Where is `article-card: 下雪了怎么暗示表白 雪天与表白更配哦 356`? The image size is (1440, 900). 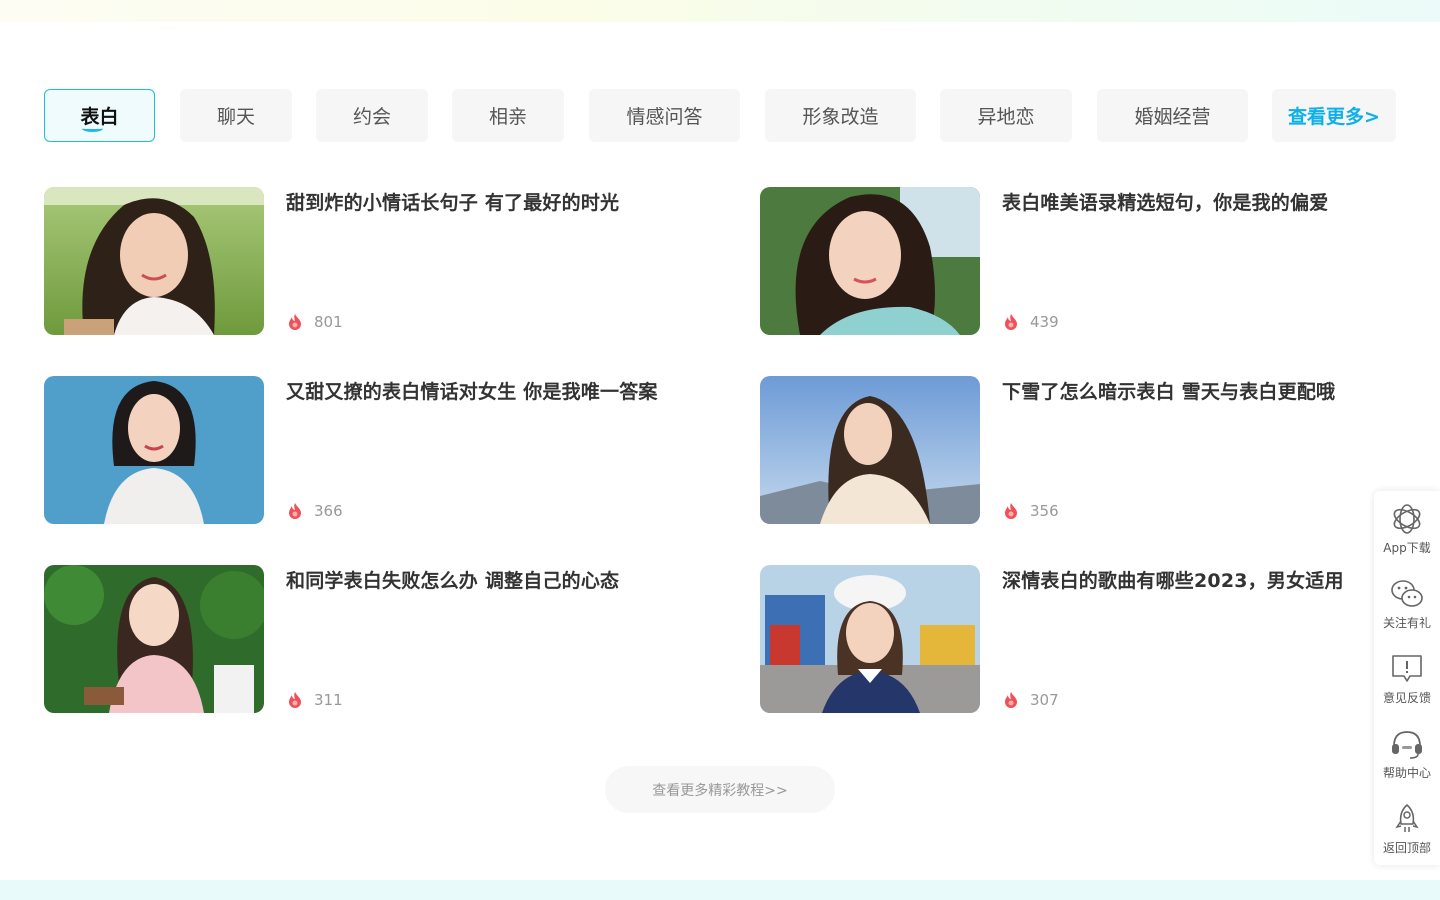
article-card: 下雪了怎么暗示表白 雪天与表白更配哦 356 is located at coordinates (1100, 450).